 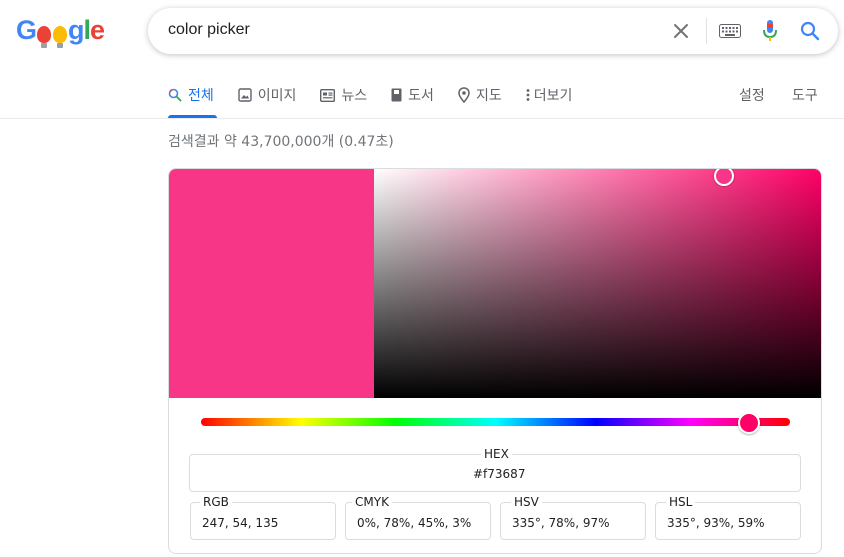 I want to click on cmyk-value: 0%, 78%, 45%, 3%, so click(x=414, y=523).